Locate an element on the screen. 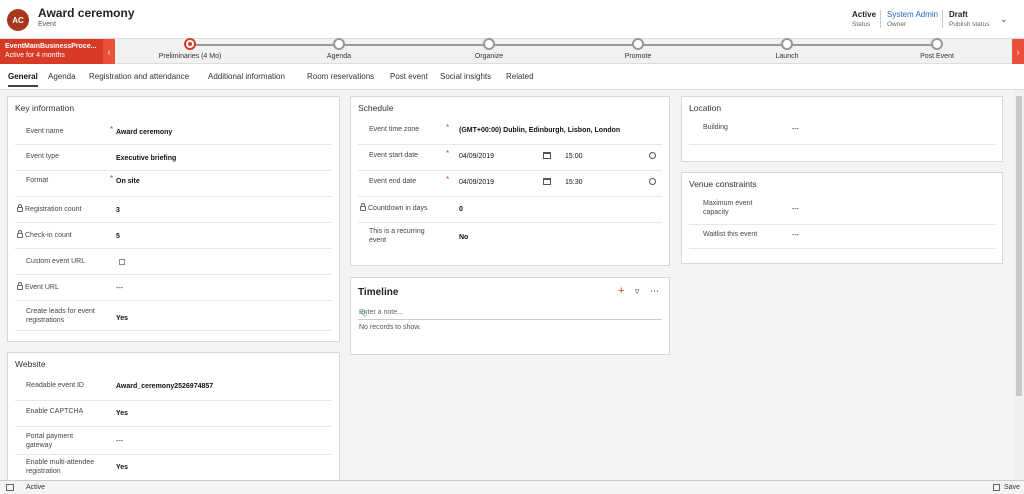 The image size is (1024, 494). start-time-input: 15:00 is located at coordinates (574, 156).